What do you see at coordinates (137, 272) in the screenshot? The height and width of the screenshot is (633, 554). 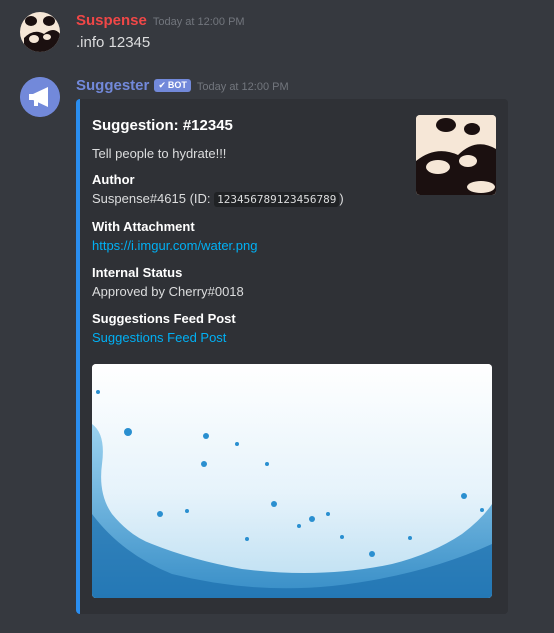 I see `field-name: Internal Status` at bounding box center [137, 272].